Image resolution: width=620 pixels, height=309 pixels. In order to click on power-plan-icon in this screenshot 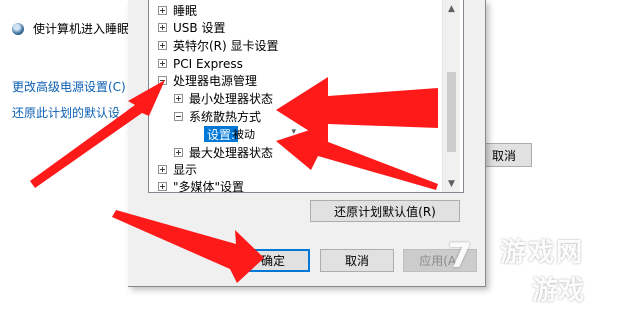, I will do `click(18, 28)`.